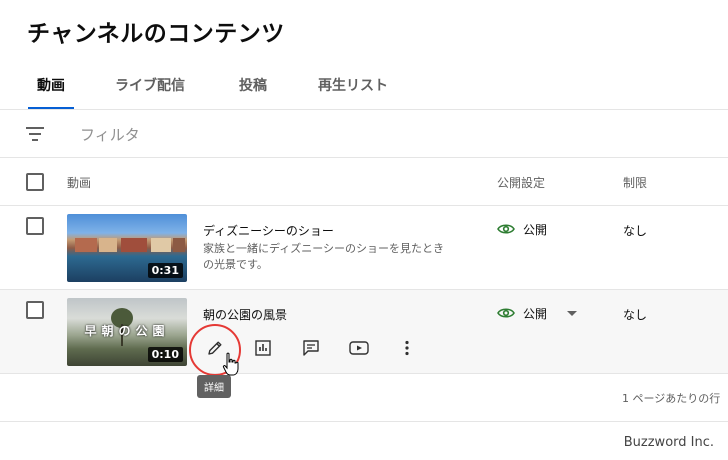  What do you see at coordinates (364, 398) in the screenshot?
I see `pagination-bar: 1 ページあたりの行` at bounding box center [364, 398].